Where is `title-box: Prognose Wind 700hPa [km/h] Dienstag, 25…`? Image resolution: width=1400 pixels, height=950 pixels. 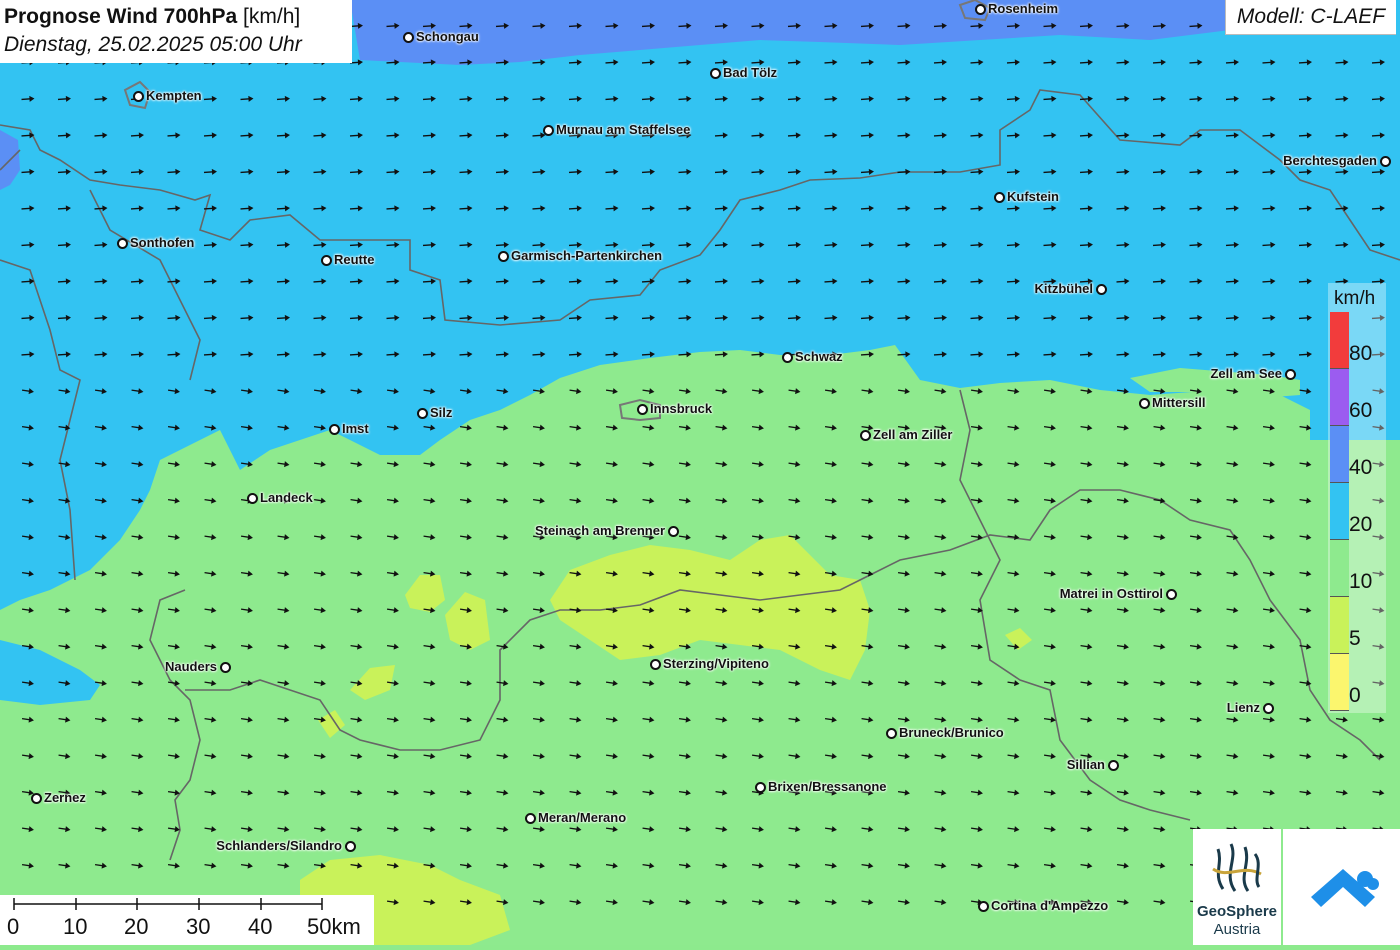
title-box: Prognose Wind 700hPa [km/h] Dienstag, 25… is located at coordinates (176, 31).